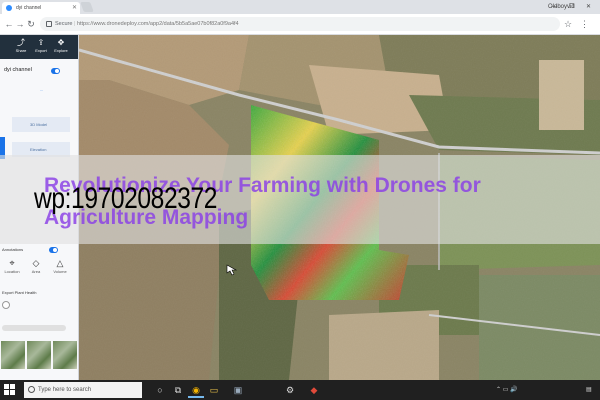 The width and height of the screenshot is (600, 400). What do you see at coordinates (21, 42) in the screenshot?
I see `share-icon: ⤴` at bounding box center [21, 42].